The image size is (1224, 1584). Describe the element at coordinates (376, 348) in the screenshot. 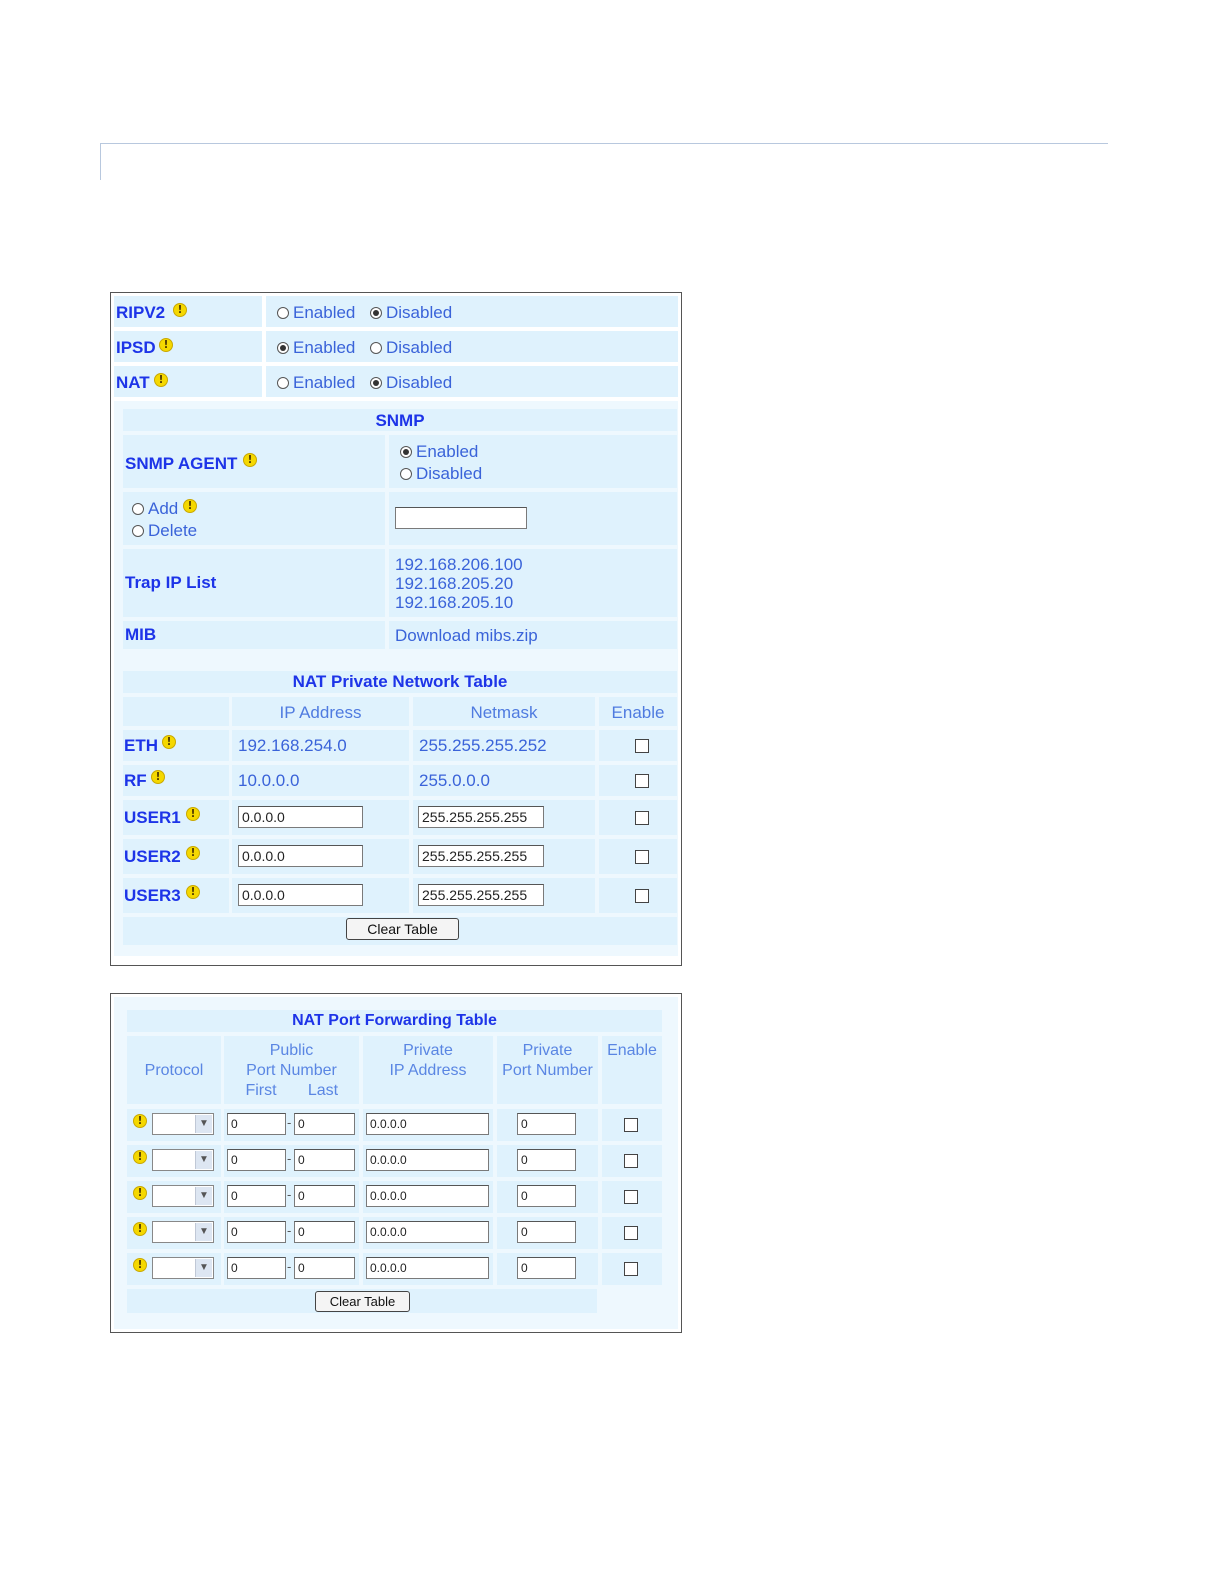

I see `ipsd-disabled-radio` at that location.